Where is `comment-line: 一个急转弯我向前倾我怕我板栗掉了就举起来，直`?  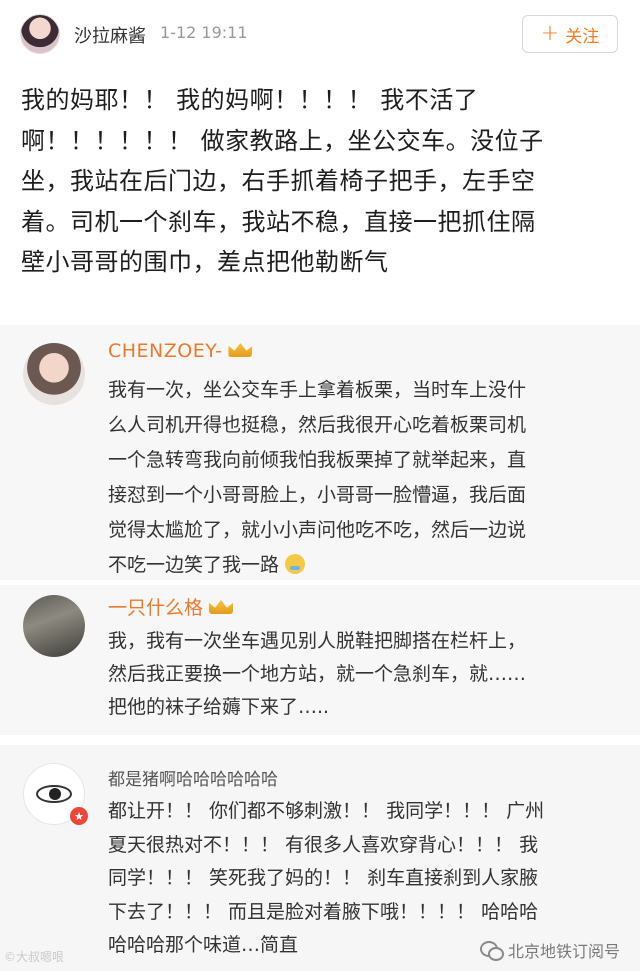
comment-line: 一个急转弯我向前倾我怕我板栗掉了就举起来，直 is located at coordinates (317, 460).